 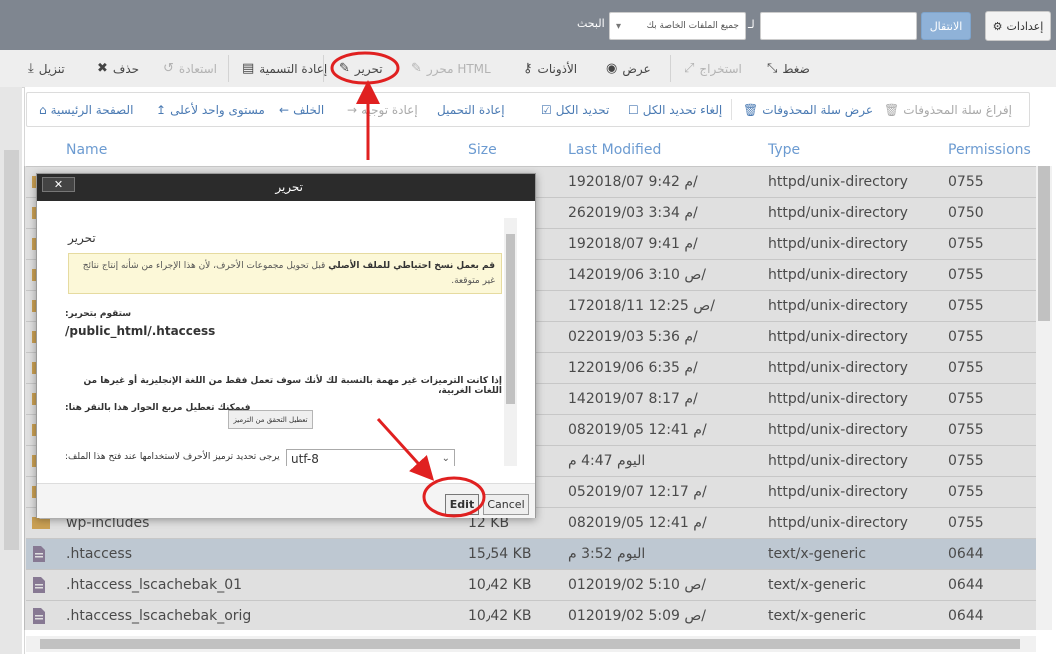 I want to click on checkbox-icon: ☐, so click(x=633, y=109).